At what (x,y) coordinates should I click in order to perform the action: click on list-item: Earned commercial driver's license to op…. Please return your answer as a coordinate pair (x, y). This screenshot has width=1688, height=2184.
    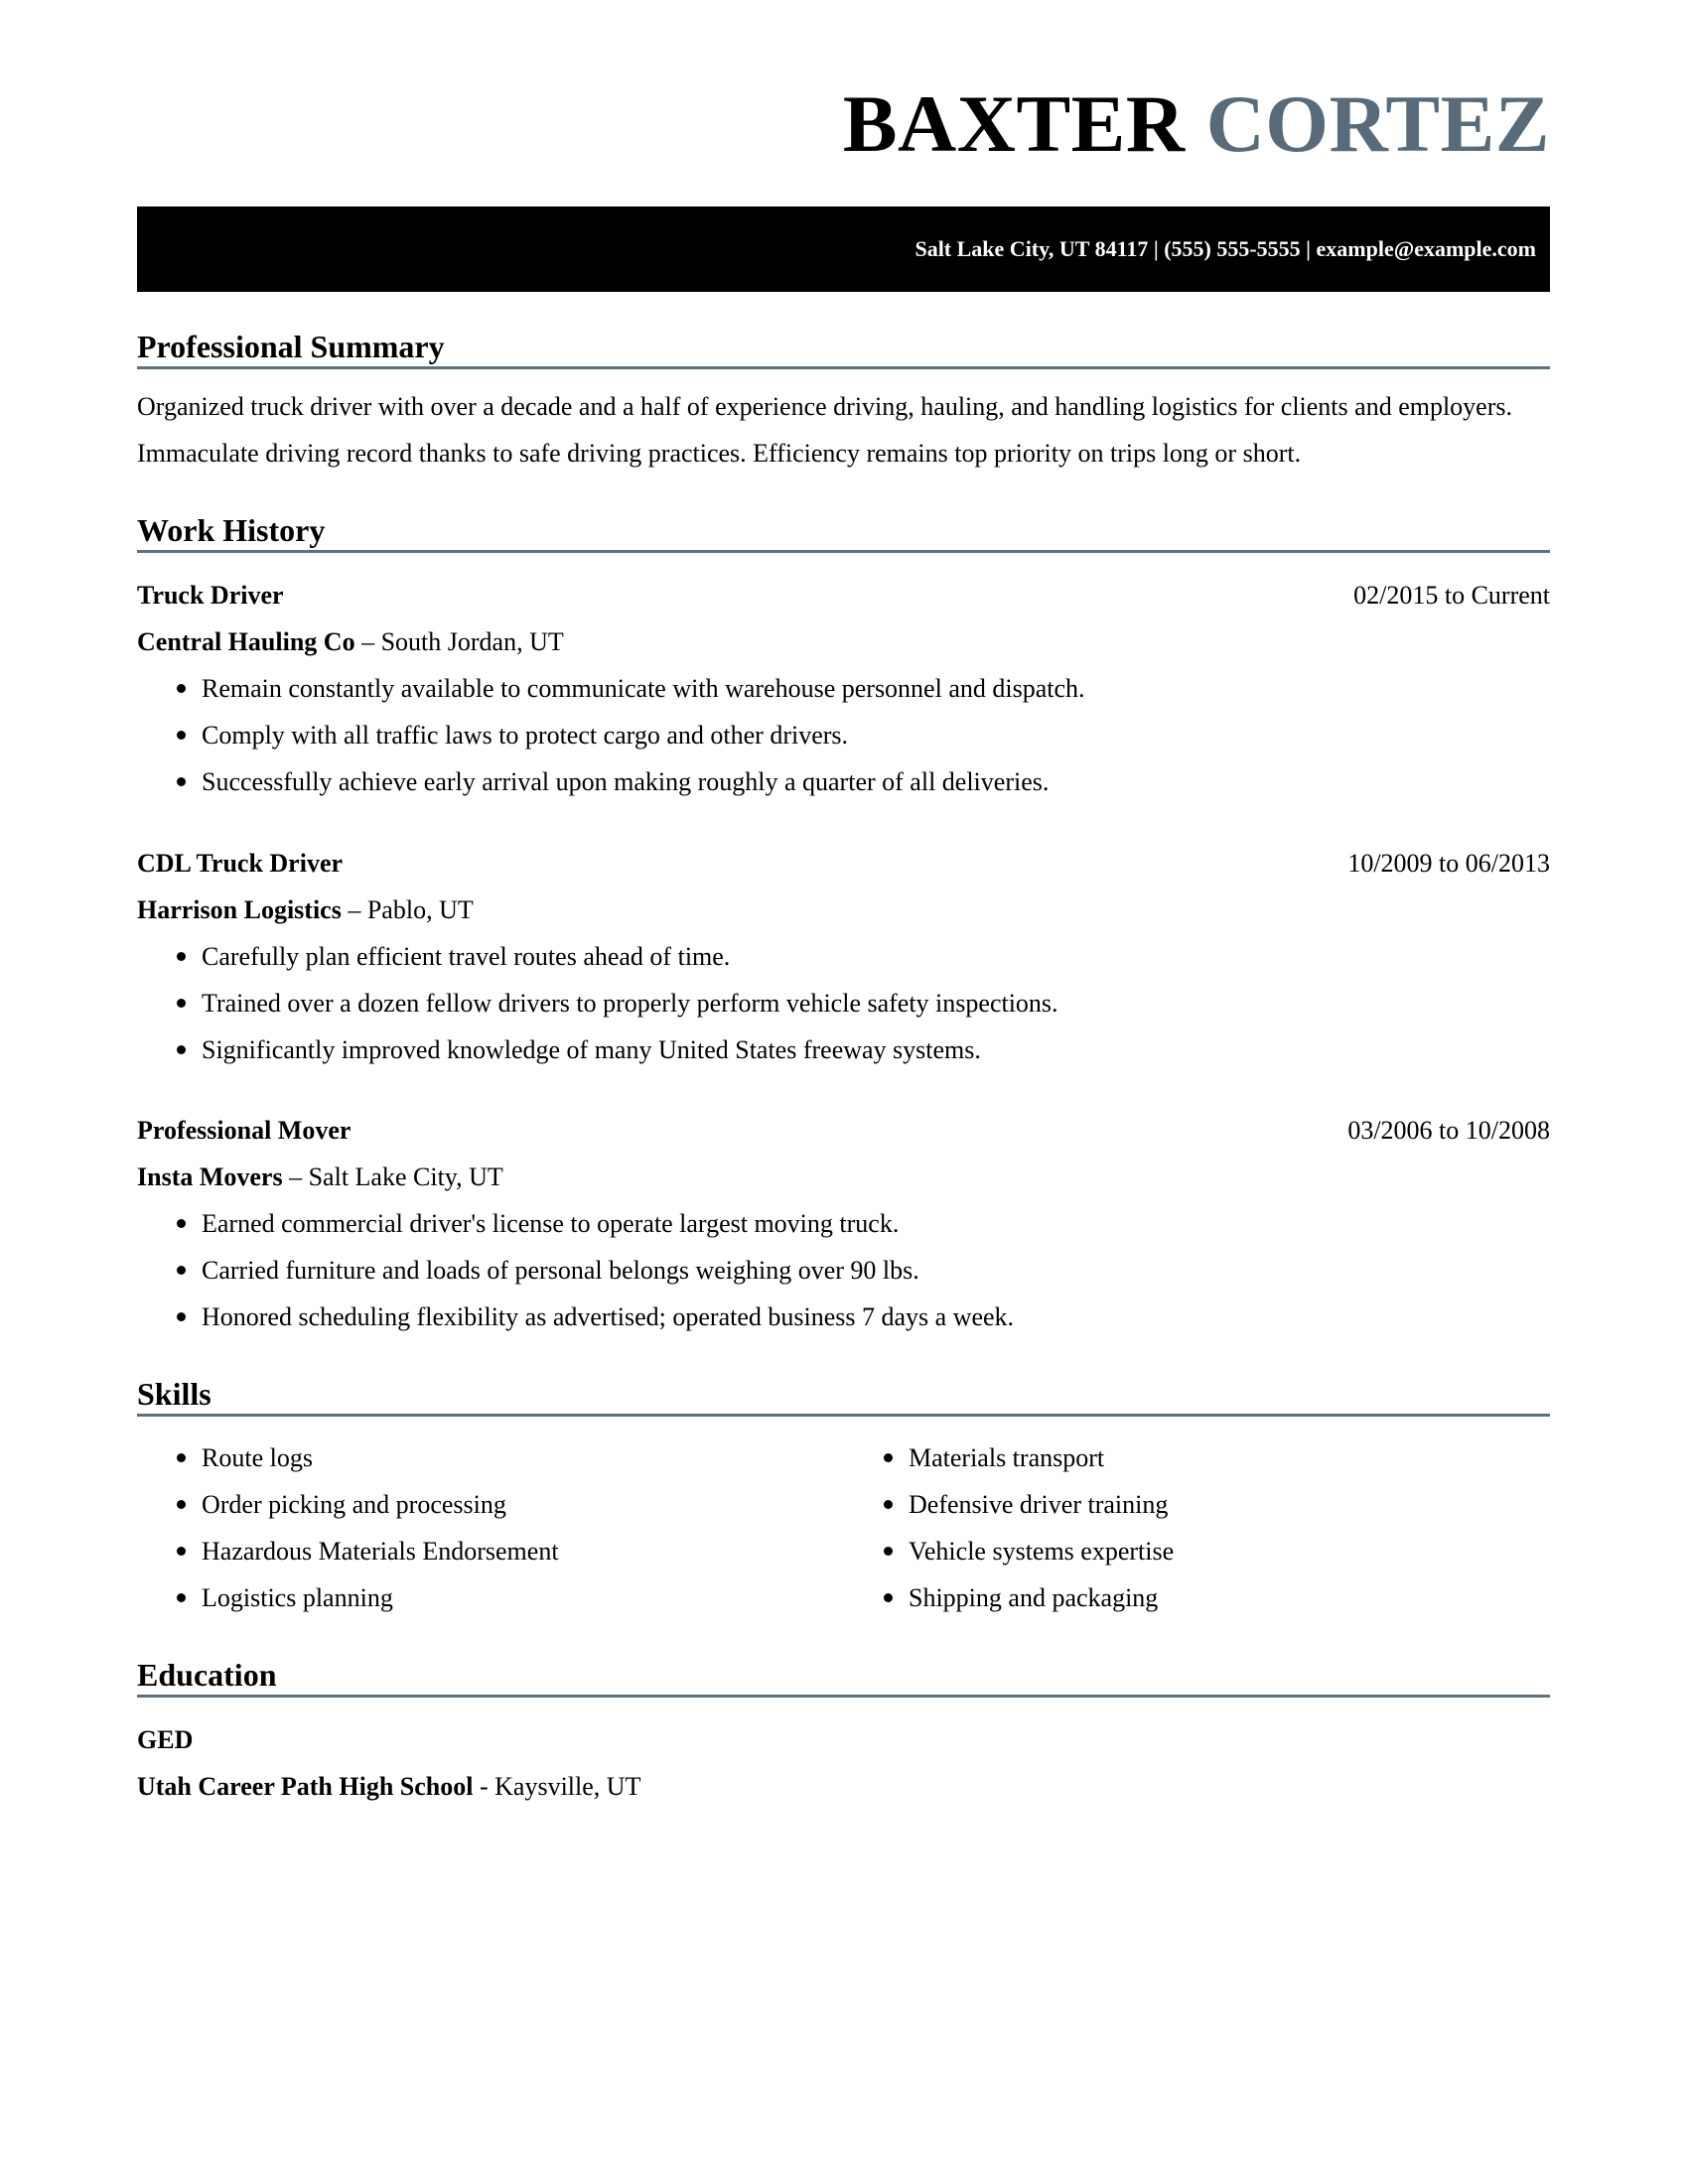
    Looking at the image, I should click on (843, 1223).